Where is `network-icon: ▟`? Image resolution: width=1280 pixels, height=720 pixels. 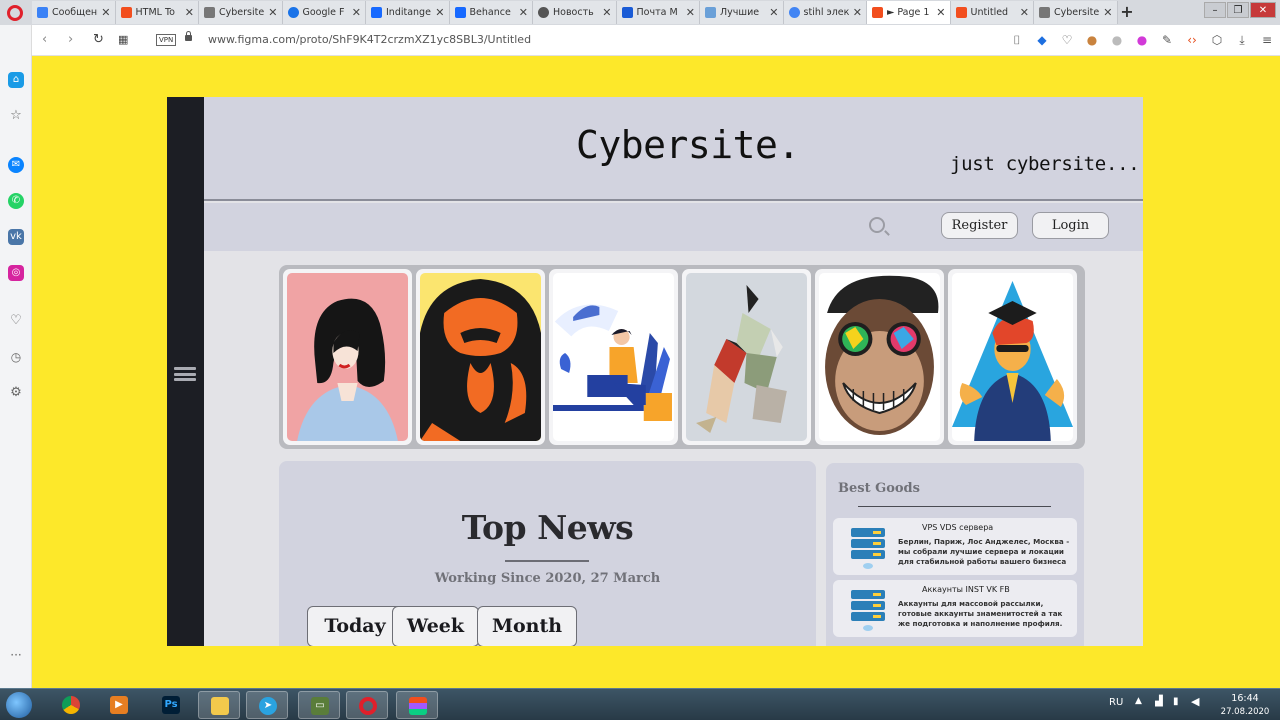
network-icon: ▟ is located at coordinates (1159, 701).